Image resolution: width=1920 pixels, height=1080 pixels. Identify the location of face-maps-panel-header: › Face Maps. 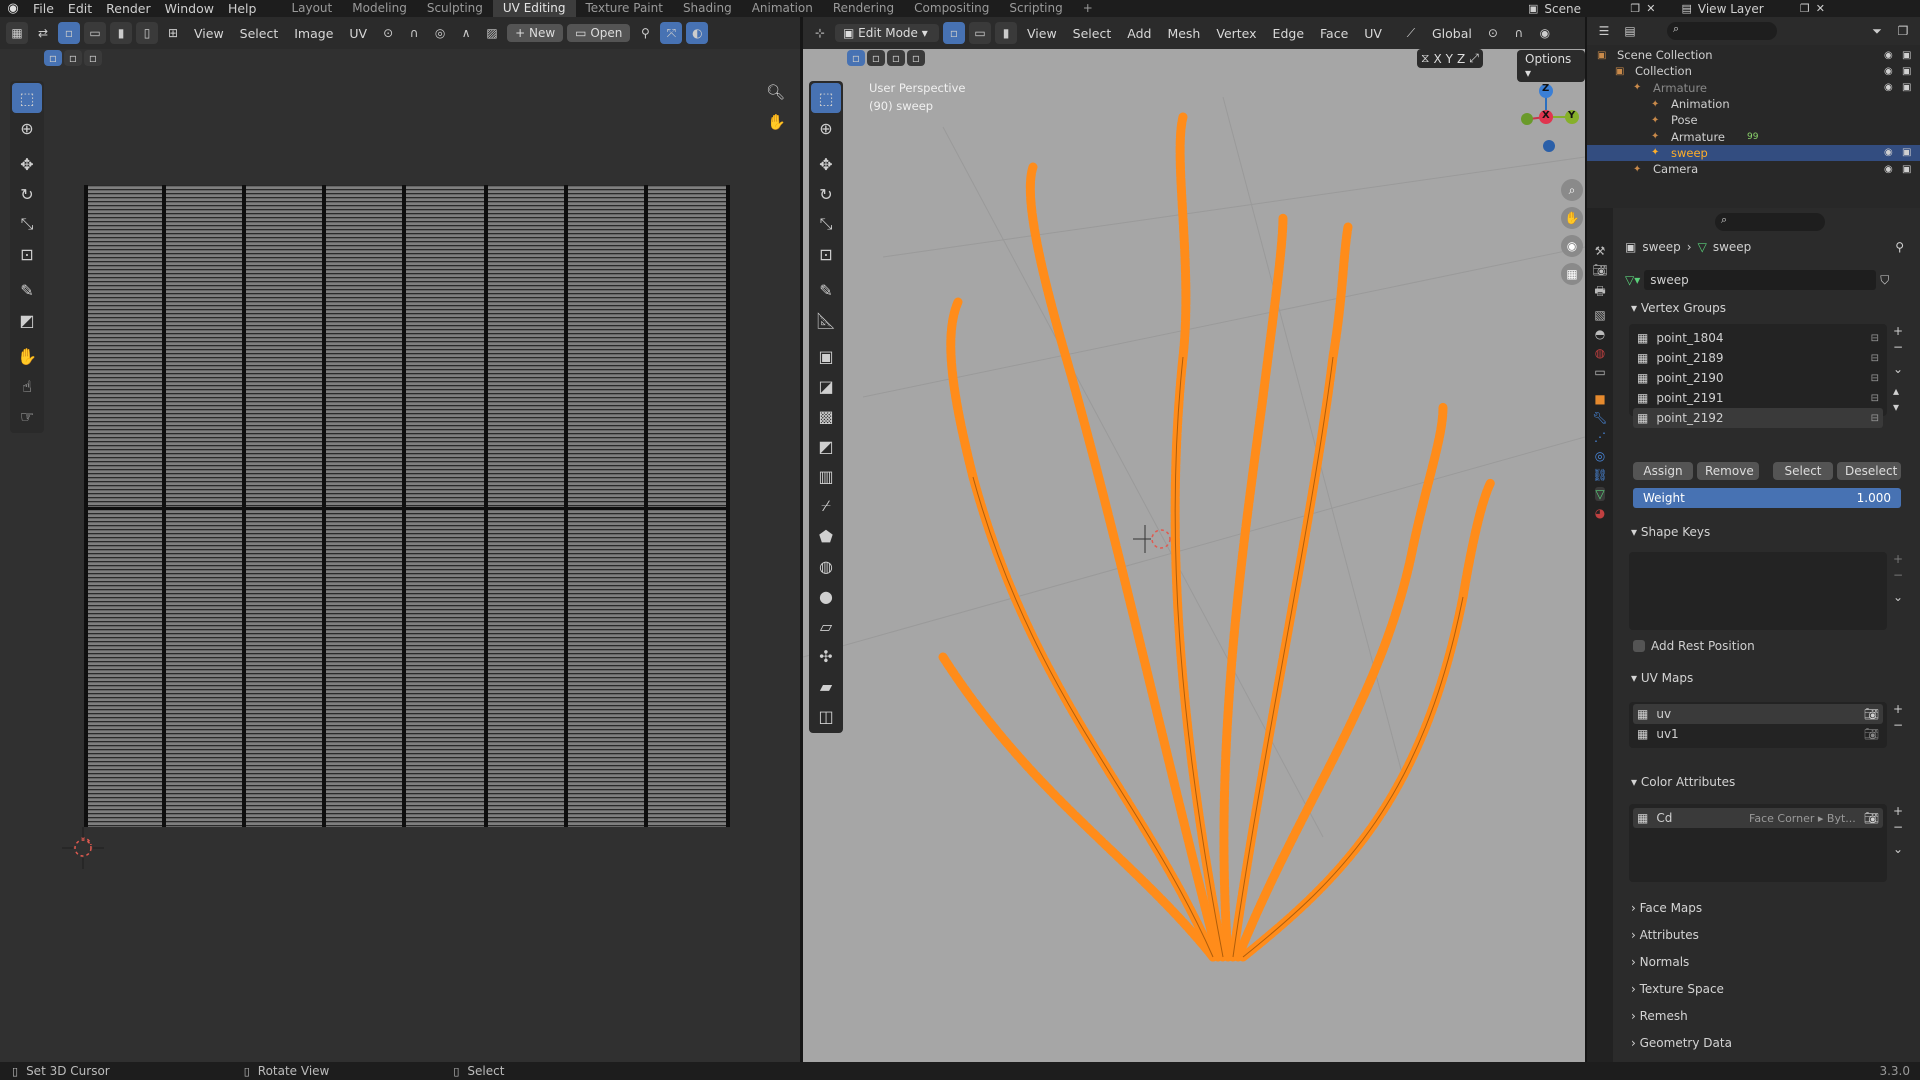
(1768, 907).